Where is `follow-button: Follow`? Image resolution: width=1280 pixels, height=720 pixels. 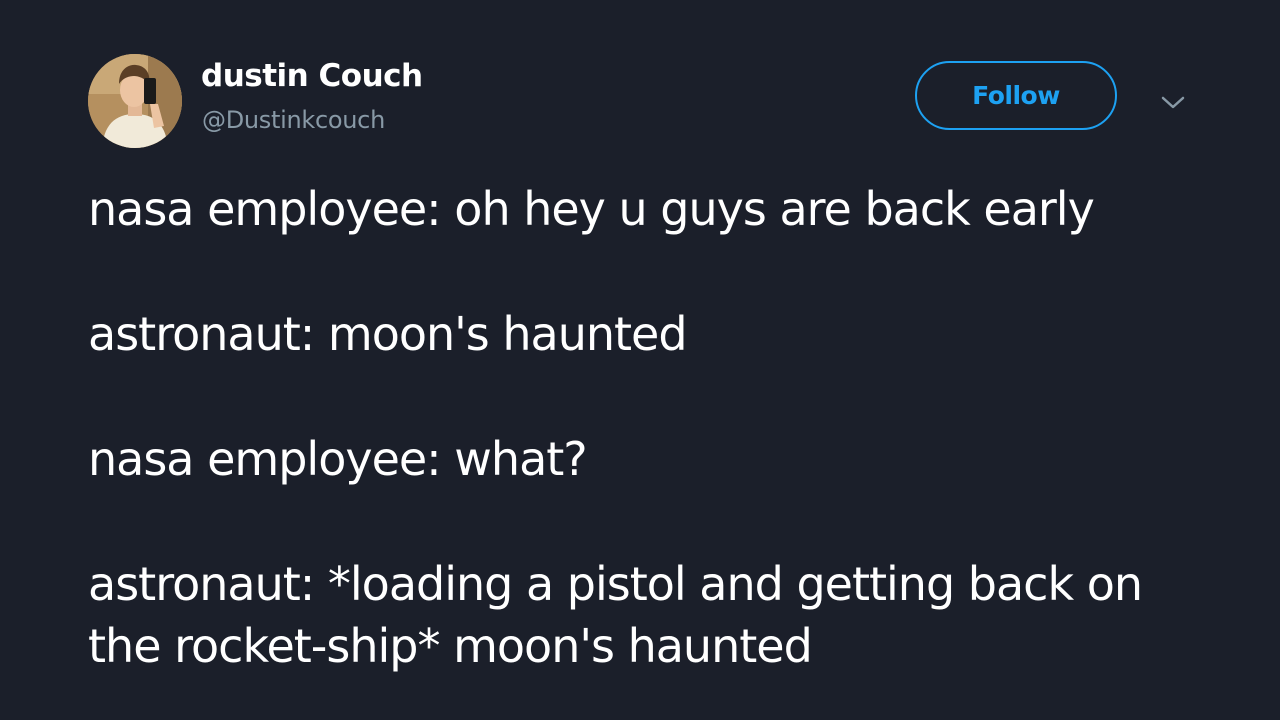
follow-button: Follow is located at coordinates (1016, 95).